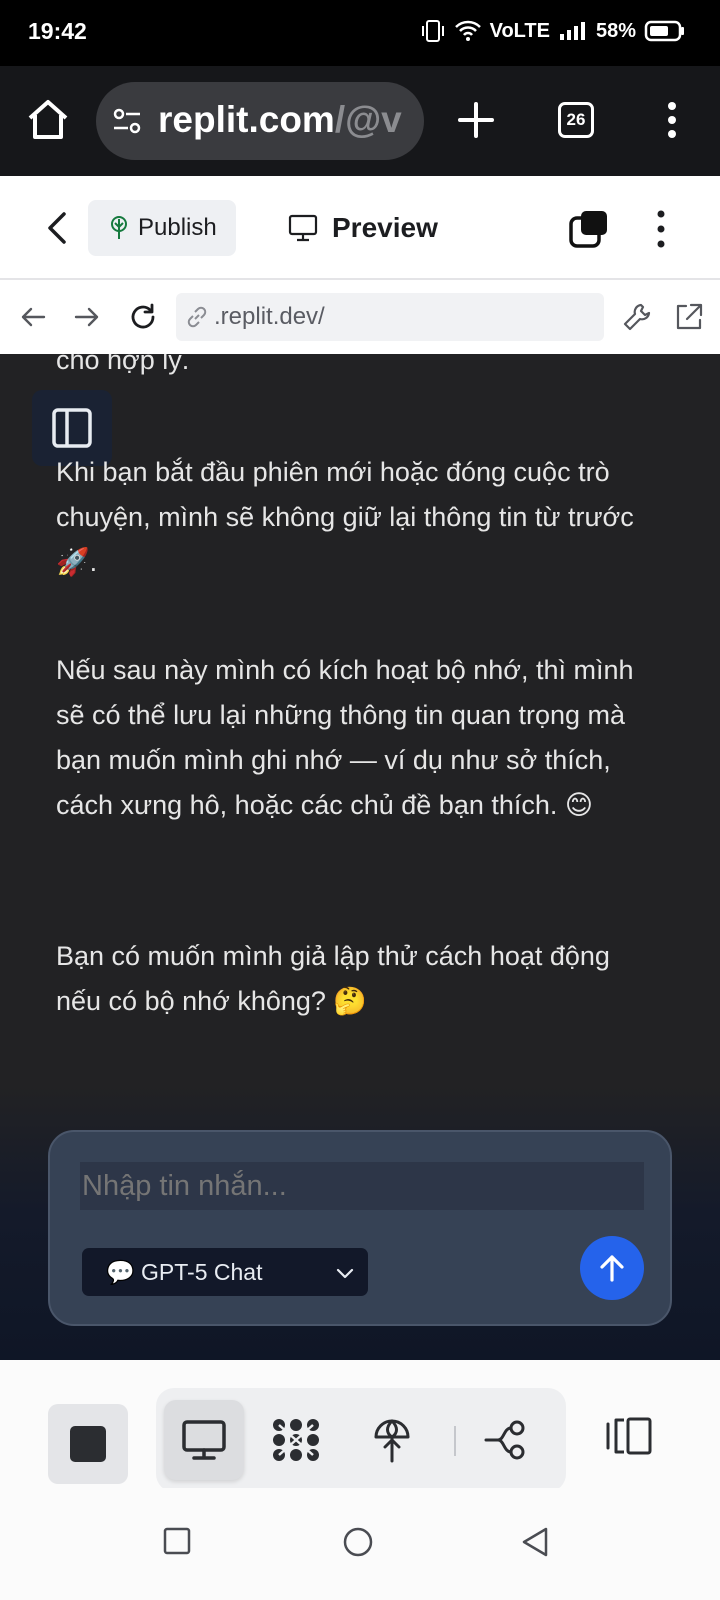  Describe the element at coordinates (535, 1542) in the screenshot. I see `back-triangle-icon` at that location.